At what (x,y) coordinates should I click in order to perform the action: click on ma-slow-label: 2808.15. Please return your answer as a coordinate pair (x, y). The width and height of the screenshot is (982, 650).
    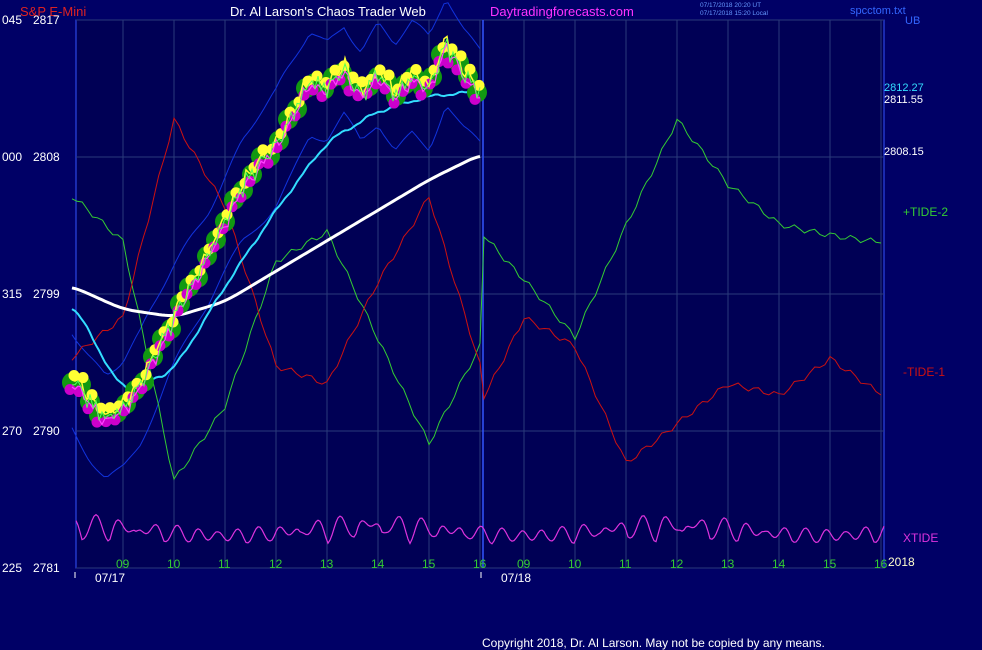
    Looking at the image, I should click on (904, 152).